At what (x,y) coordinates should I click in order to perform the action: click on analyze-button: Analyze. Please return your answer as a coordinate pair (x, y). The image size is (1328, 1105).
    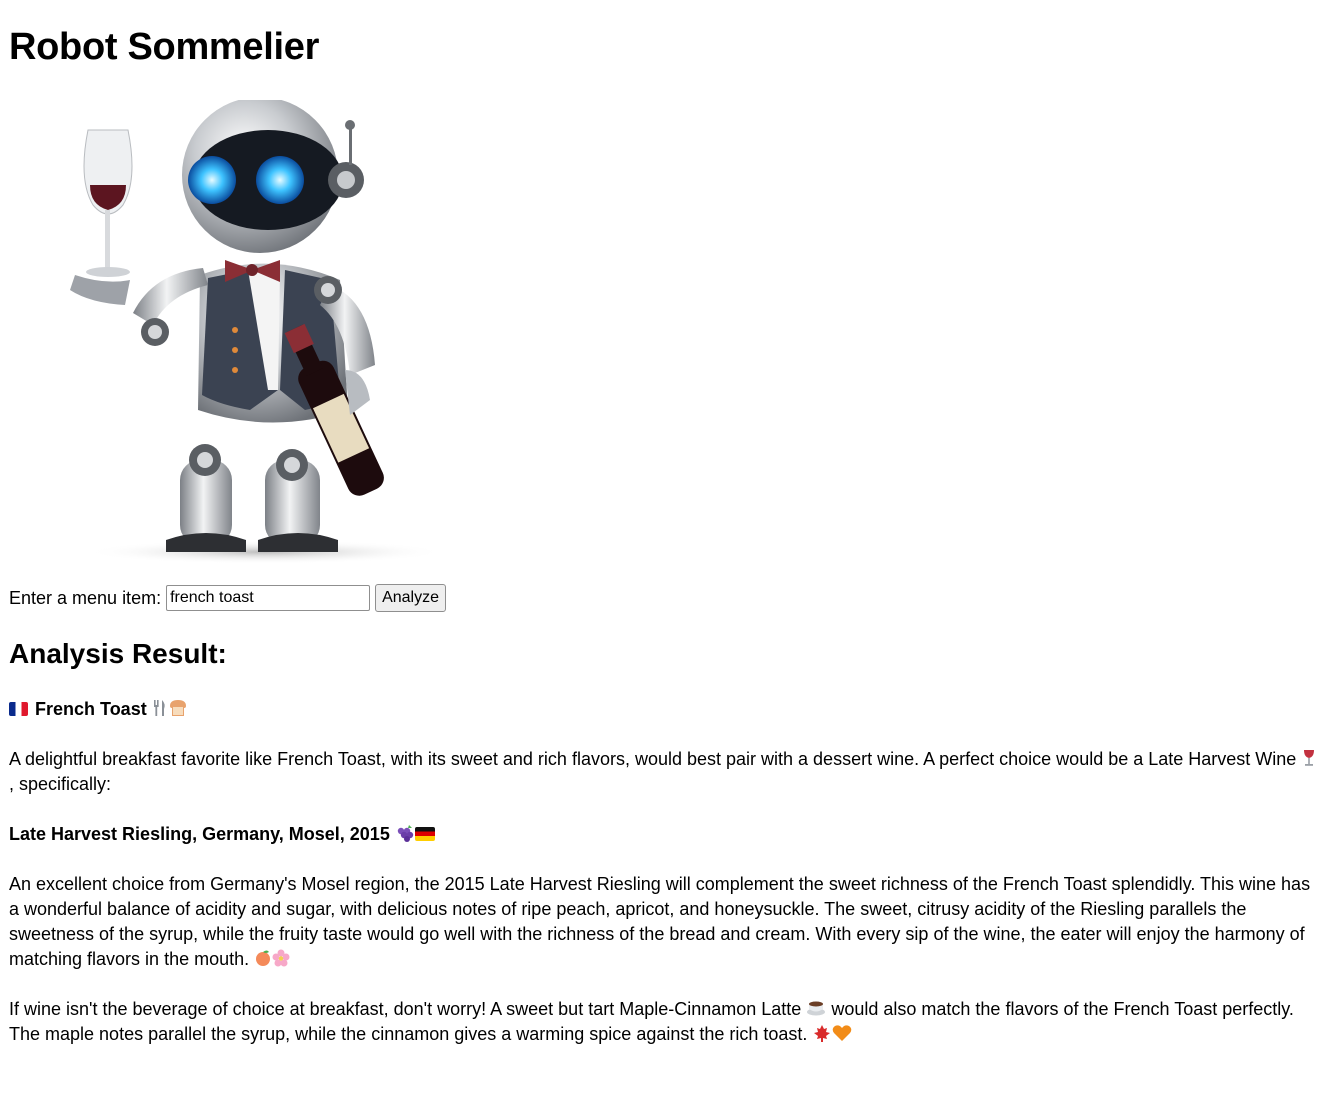
    Looking at the image, I should click on (410, 598).